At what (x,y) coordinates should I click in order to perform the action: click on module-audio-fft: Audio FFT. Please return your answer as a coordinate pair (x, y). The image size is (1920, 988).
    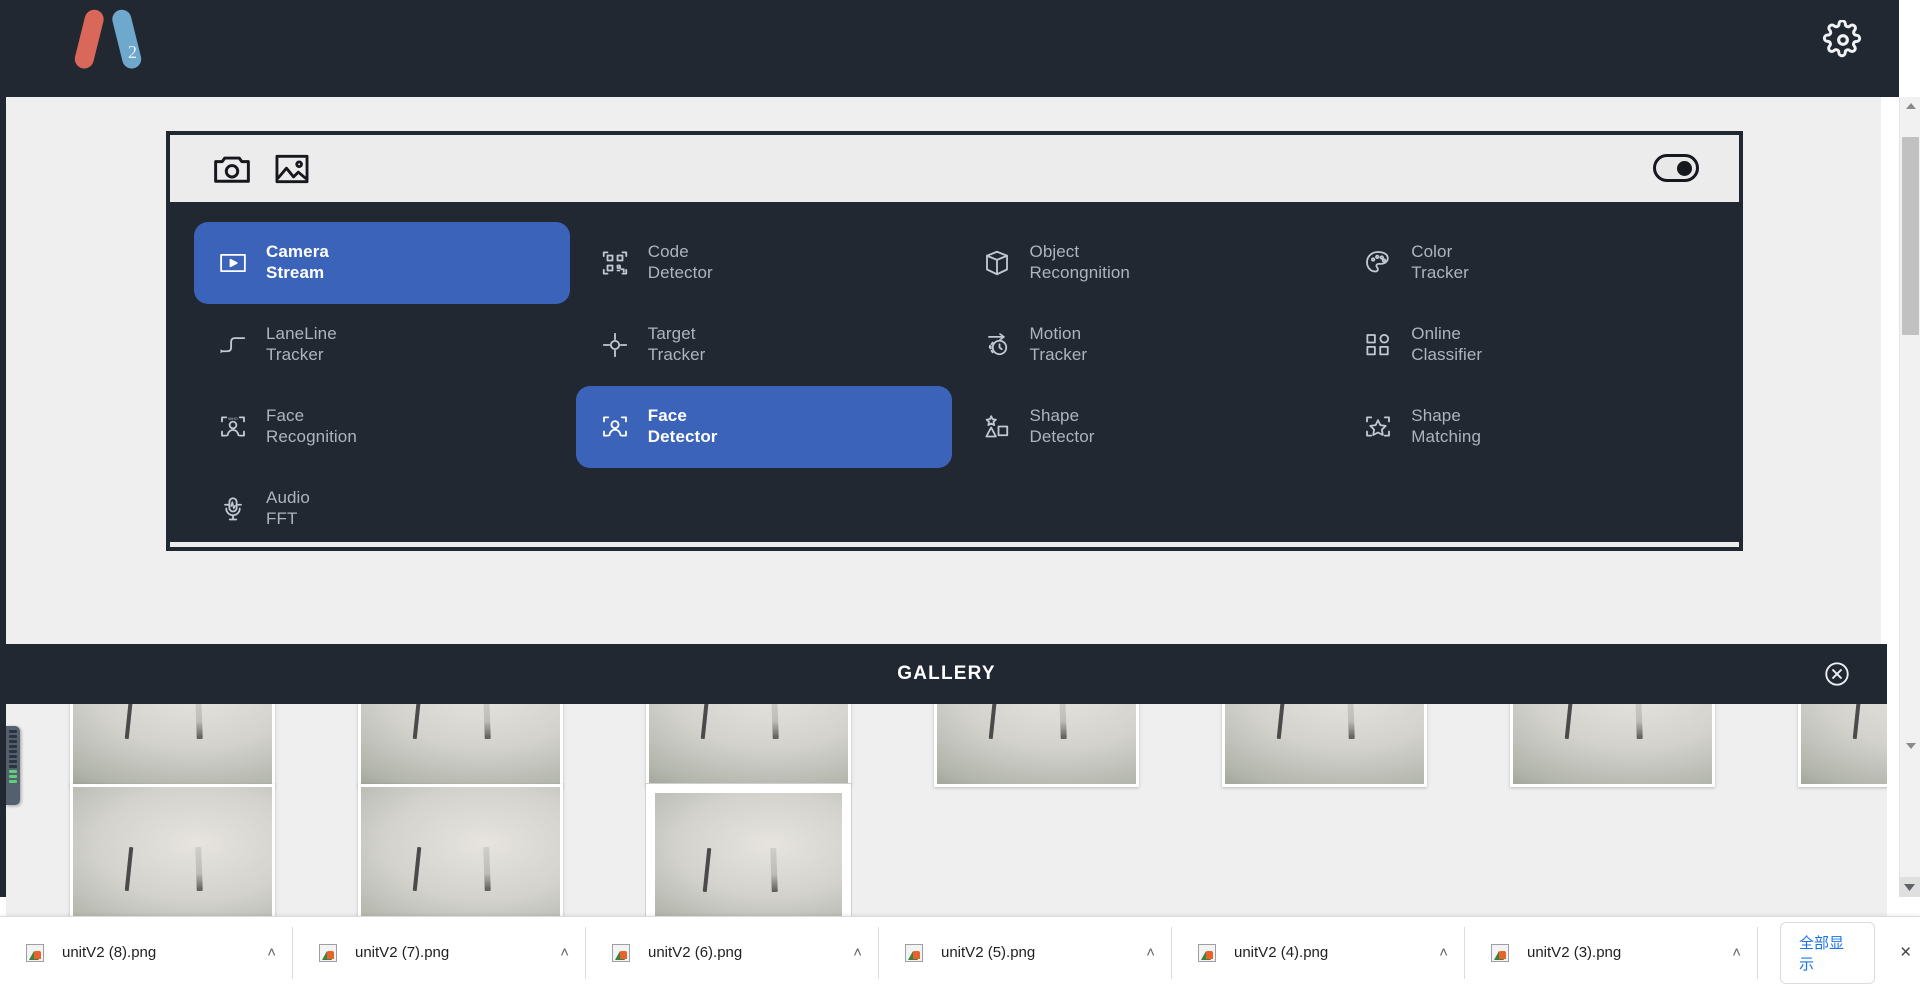
    Looking at the image, I should click on (382, 507).